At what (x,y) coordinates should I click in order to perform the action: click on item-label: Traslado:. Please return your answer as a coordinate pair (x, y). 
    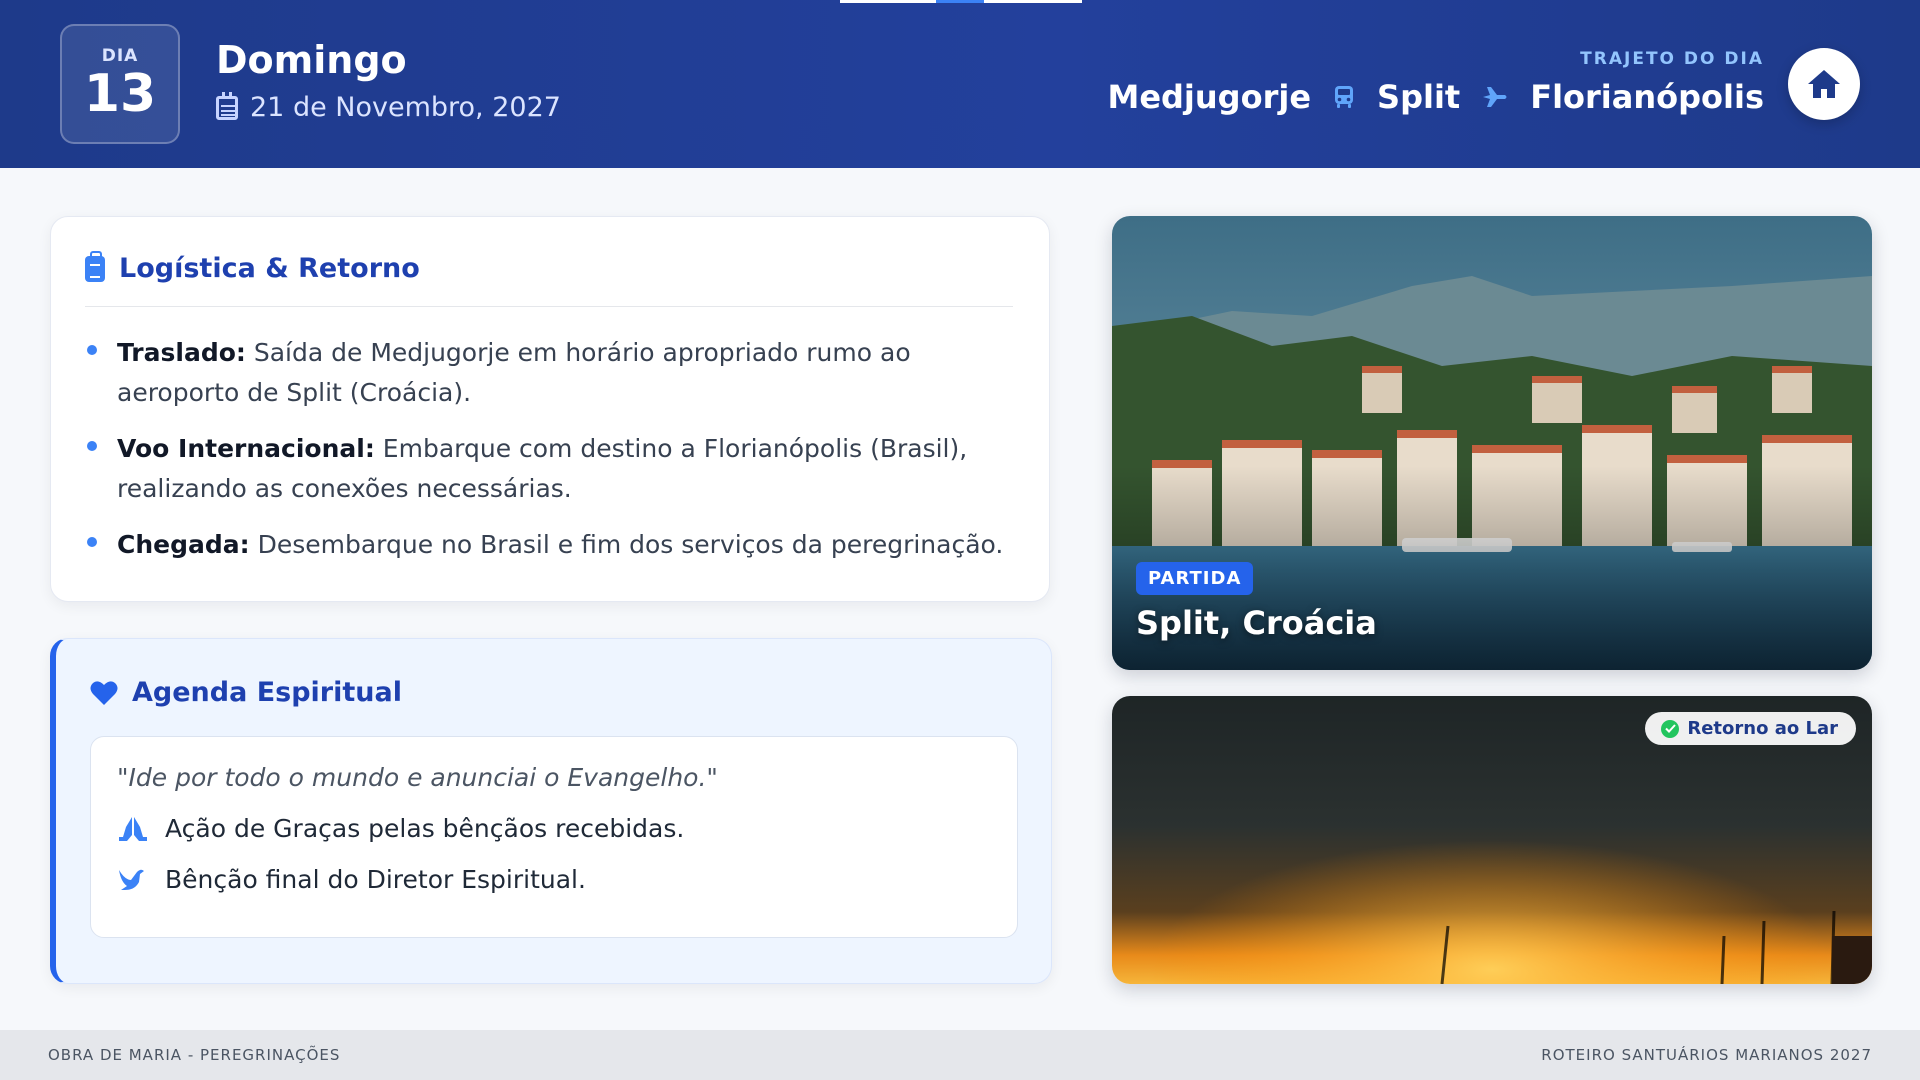
    Looking at the image, I should click on (181, 352).